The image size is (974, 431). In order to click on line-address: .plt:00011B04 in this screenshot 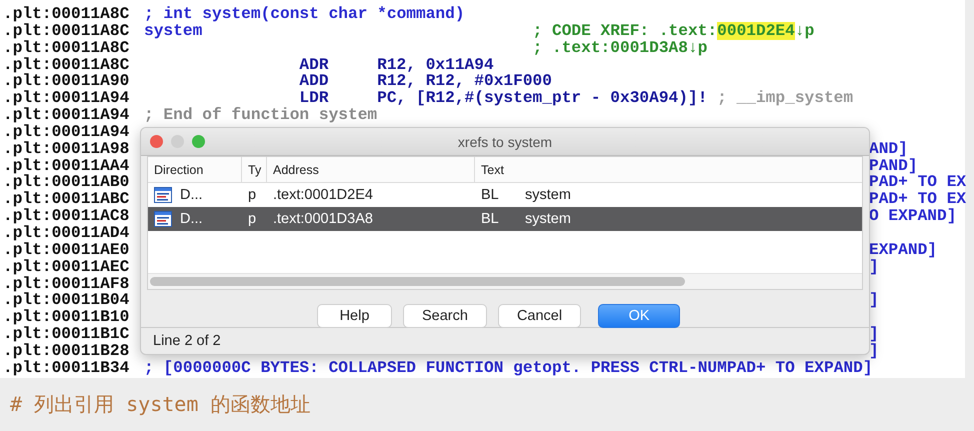, I will do `click(66, 301)`.